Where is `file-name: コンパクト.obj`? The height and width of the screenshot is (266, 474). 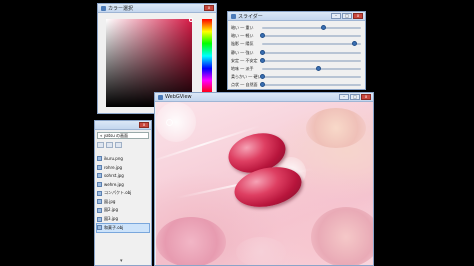 file-name: コンパクト.obj is located at coordinates (118, 193).